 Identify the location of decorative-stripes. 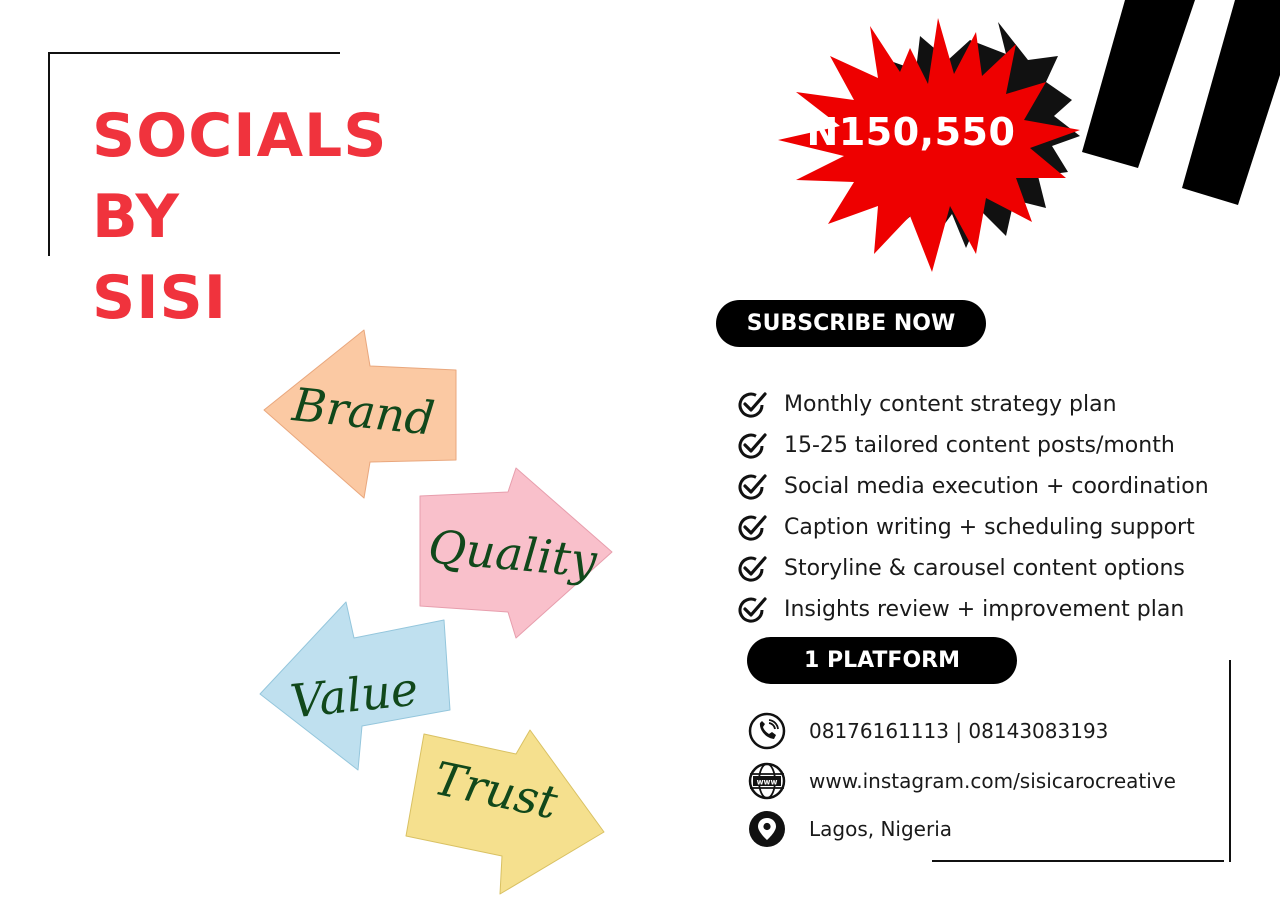
(1181, 102).